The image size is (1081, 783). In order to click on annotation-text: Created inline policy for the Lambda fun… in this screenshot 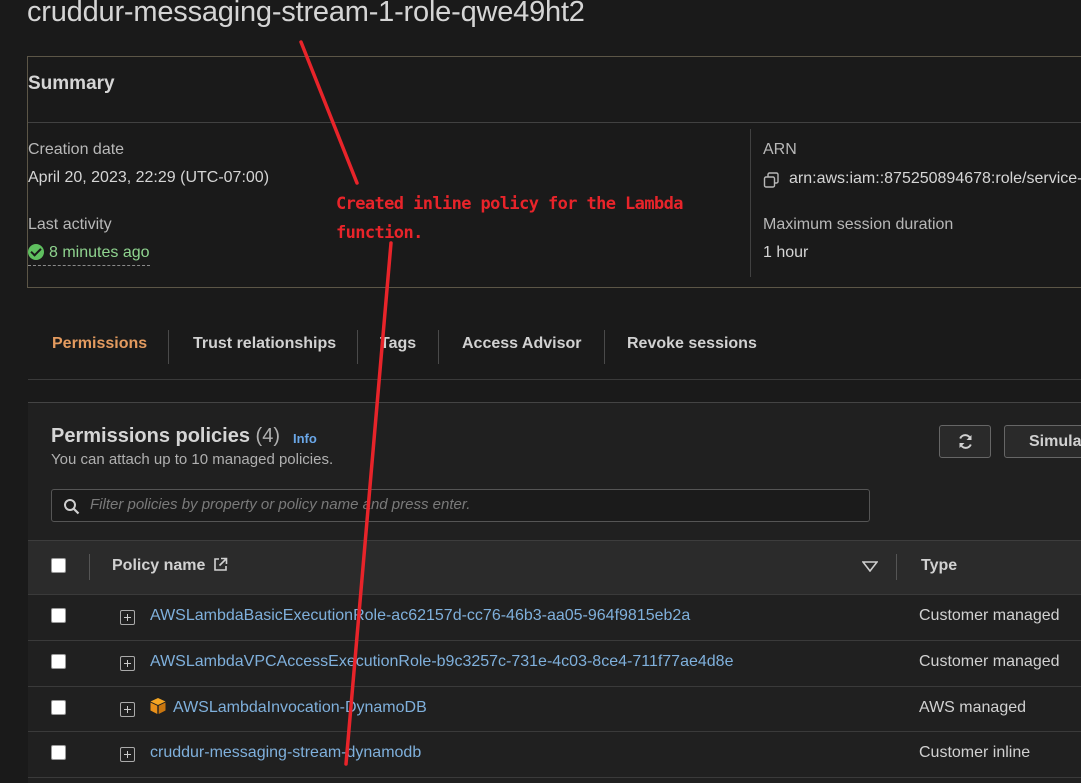, I will do `click(509, 218)`.